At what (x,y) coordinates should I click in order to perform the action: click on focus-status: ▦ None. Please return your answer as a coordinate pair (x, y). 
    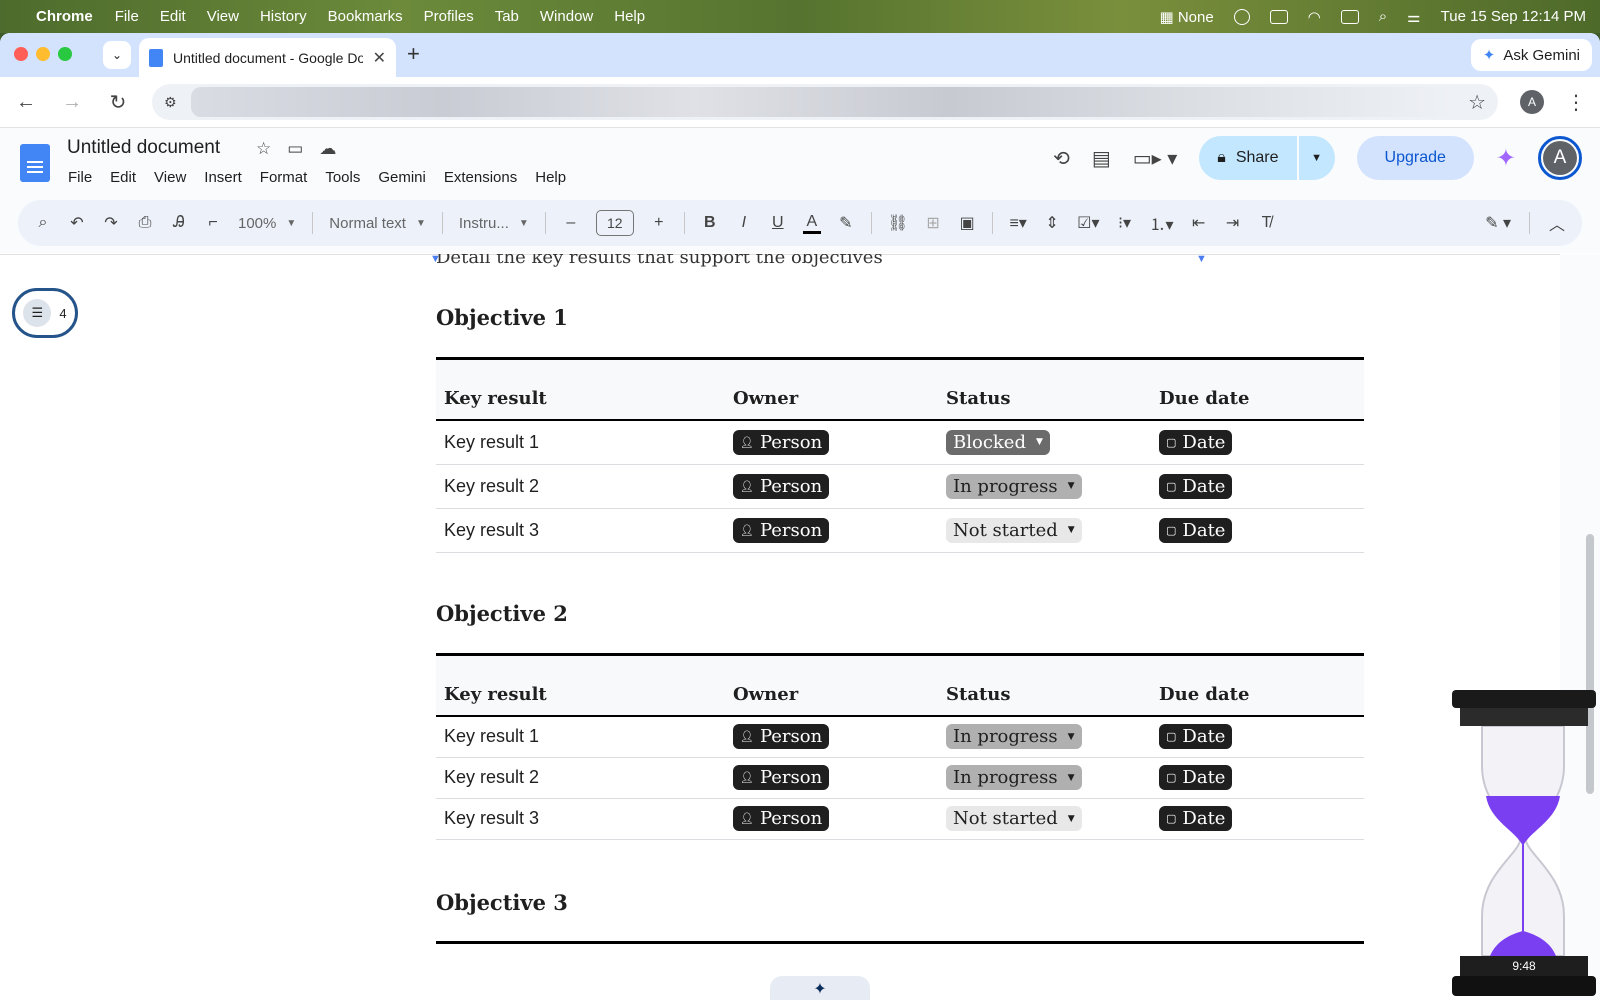
    Looking at the image, I should click on (1186, 17).